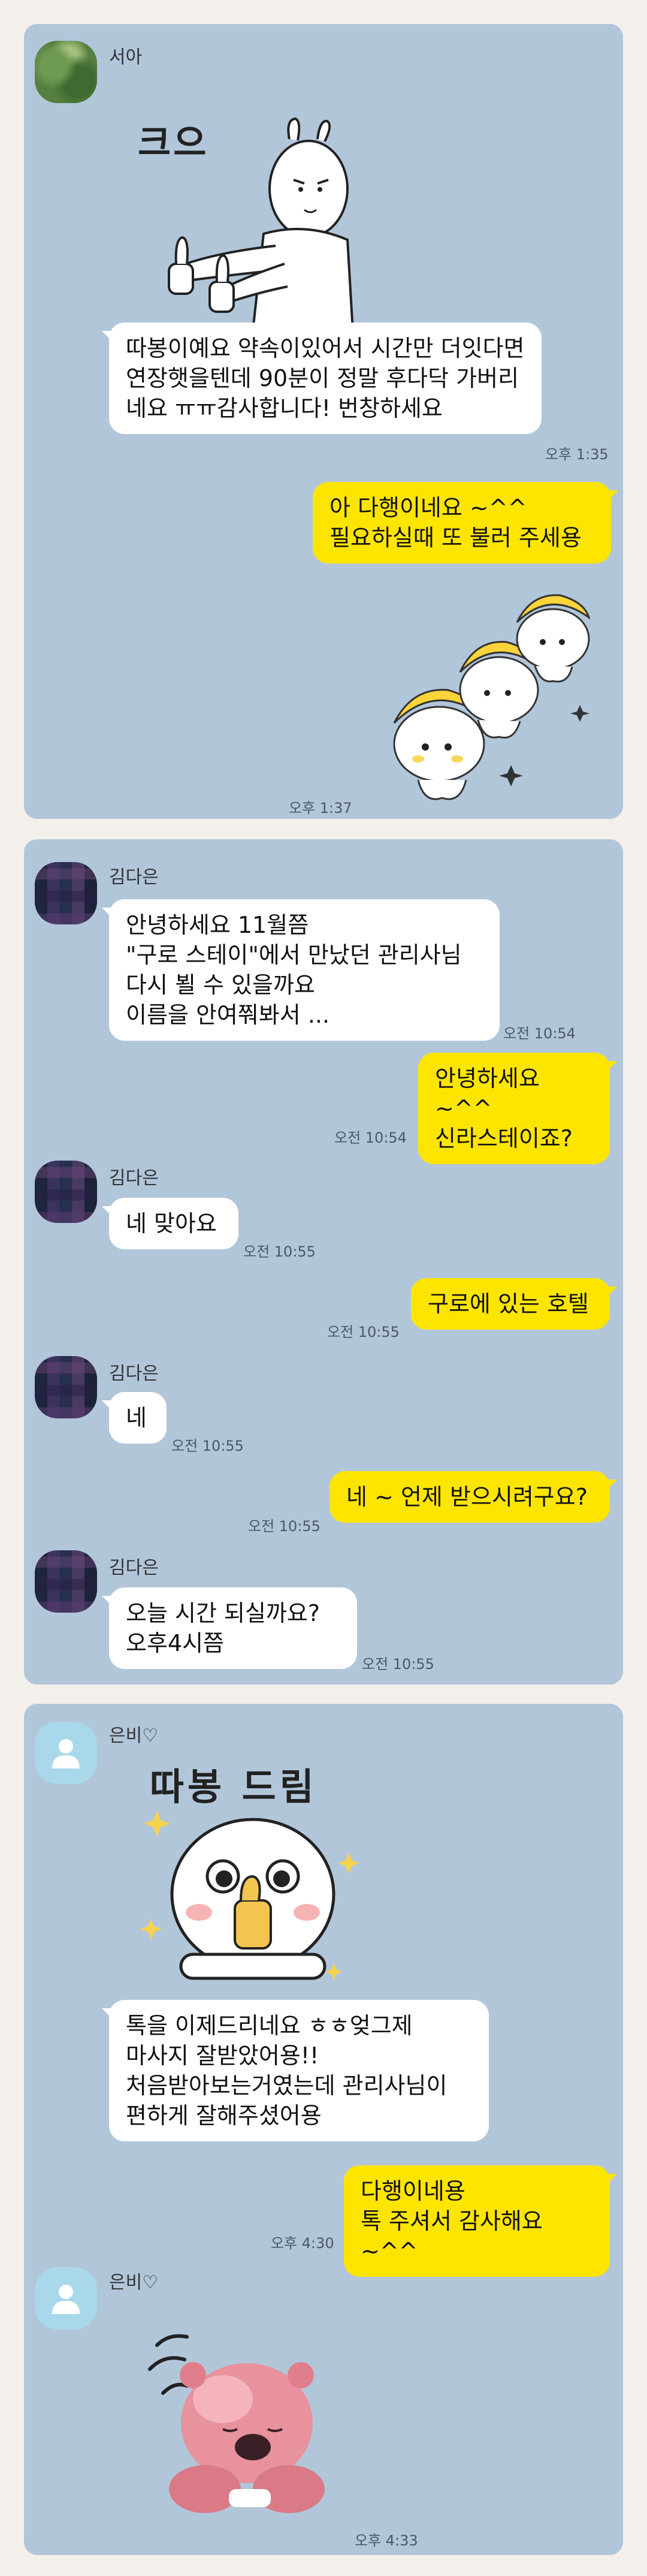 The height and width of the screenshot is (2576, 647). What do you see at coordinates (493, 699) in the screenshot?
I see `banana-sticker` at bounding box center [493, 699].